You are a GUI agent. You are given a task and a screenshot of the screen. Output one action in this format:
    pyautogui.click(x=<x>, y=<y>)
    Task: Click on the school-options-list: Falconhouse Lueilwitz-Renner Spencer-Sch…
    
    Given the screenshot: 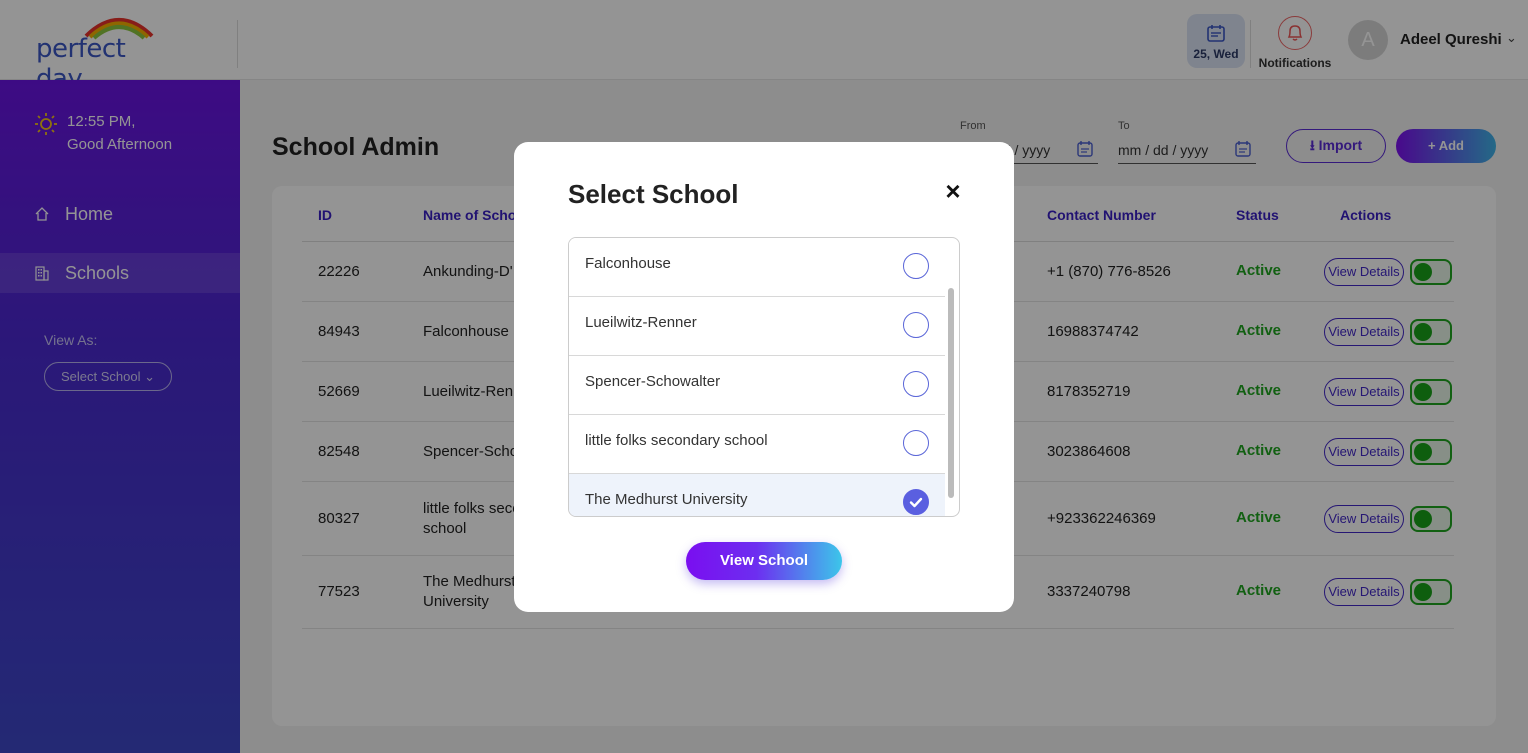 What is the action you would take?
    pyautogui.click(x=764, y=377)
    